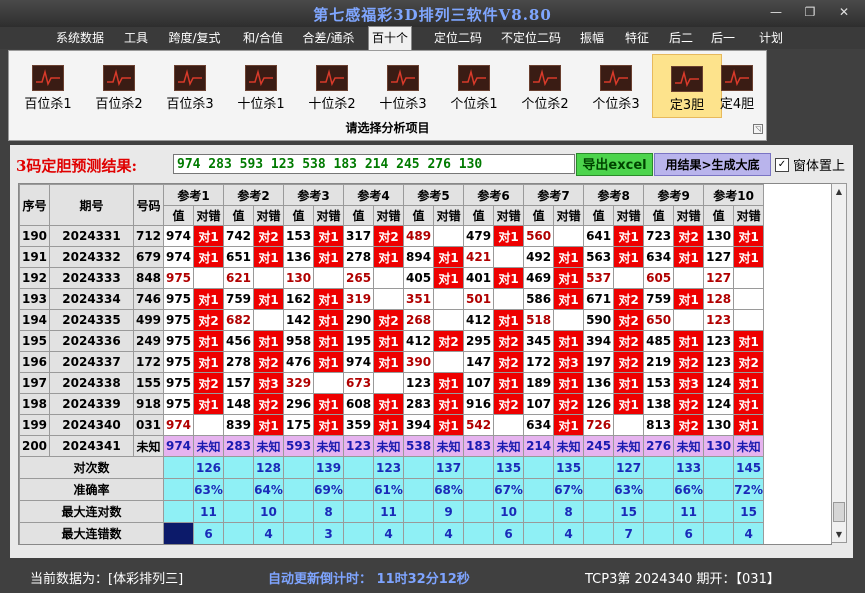  Describe the element at coordinates (758, 129) in the screenshot. I see `expand-corner-icon: ◹` at that location.